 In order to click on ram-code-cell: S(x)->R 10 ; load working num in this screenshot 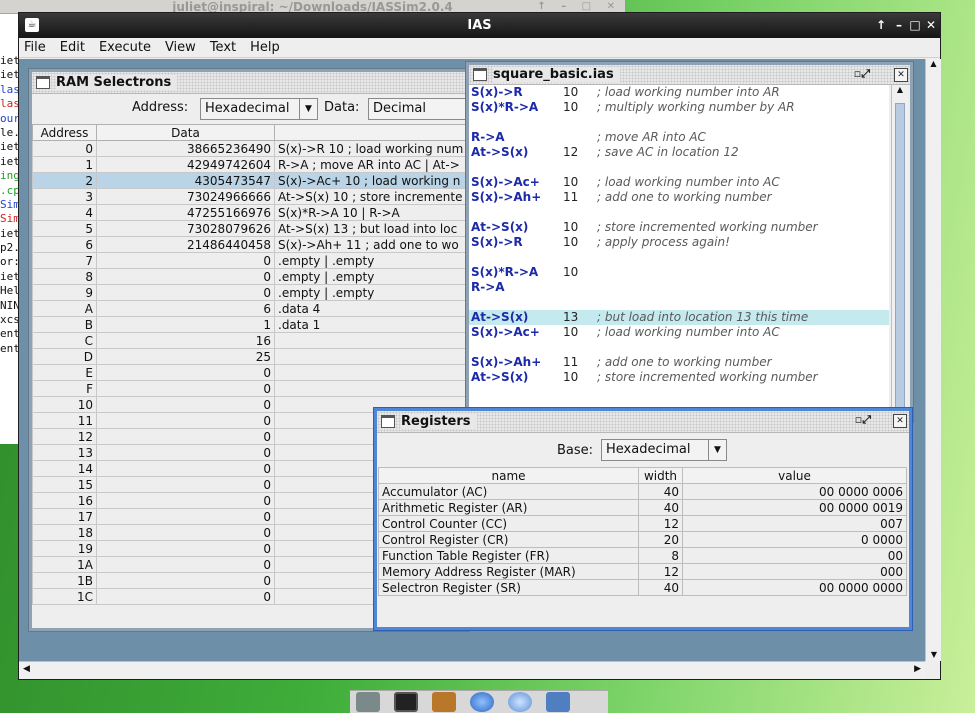, I will do `click(370, 148)`.